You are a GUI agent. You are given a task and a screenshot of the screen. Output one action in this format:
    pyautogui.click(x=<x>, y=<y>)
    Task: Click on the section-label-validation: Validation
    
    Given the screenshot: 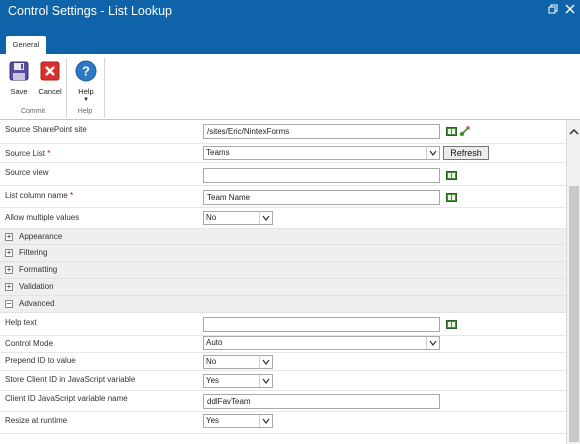 What is the action you would take?
    pyautogui.click(x=36, y=286)
    